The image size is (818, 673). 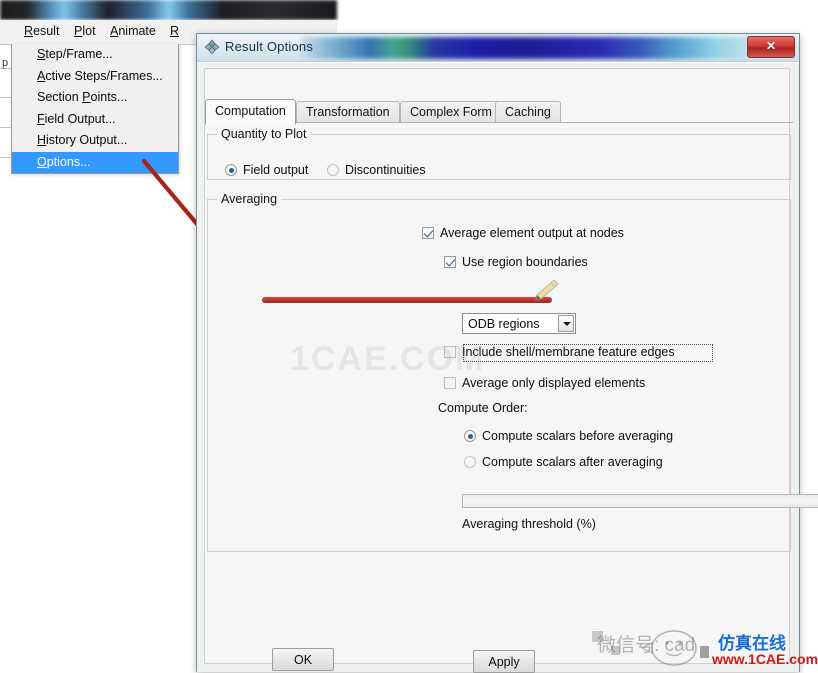 I want to click on checkbox-include-feature-edges-label: Include shell/membrane feature edges, so click(x=568, y=352).